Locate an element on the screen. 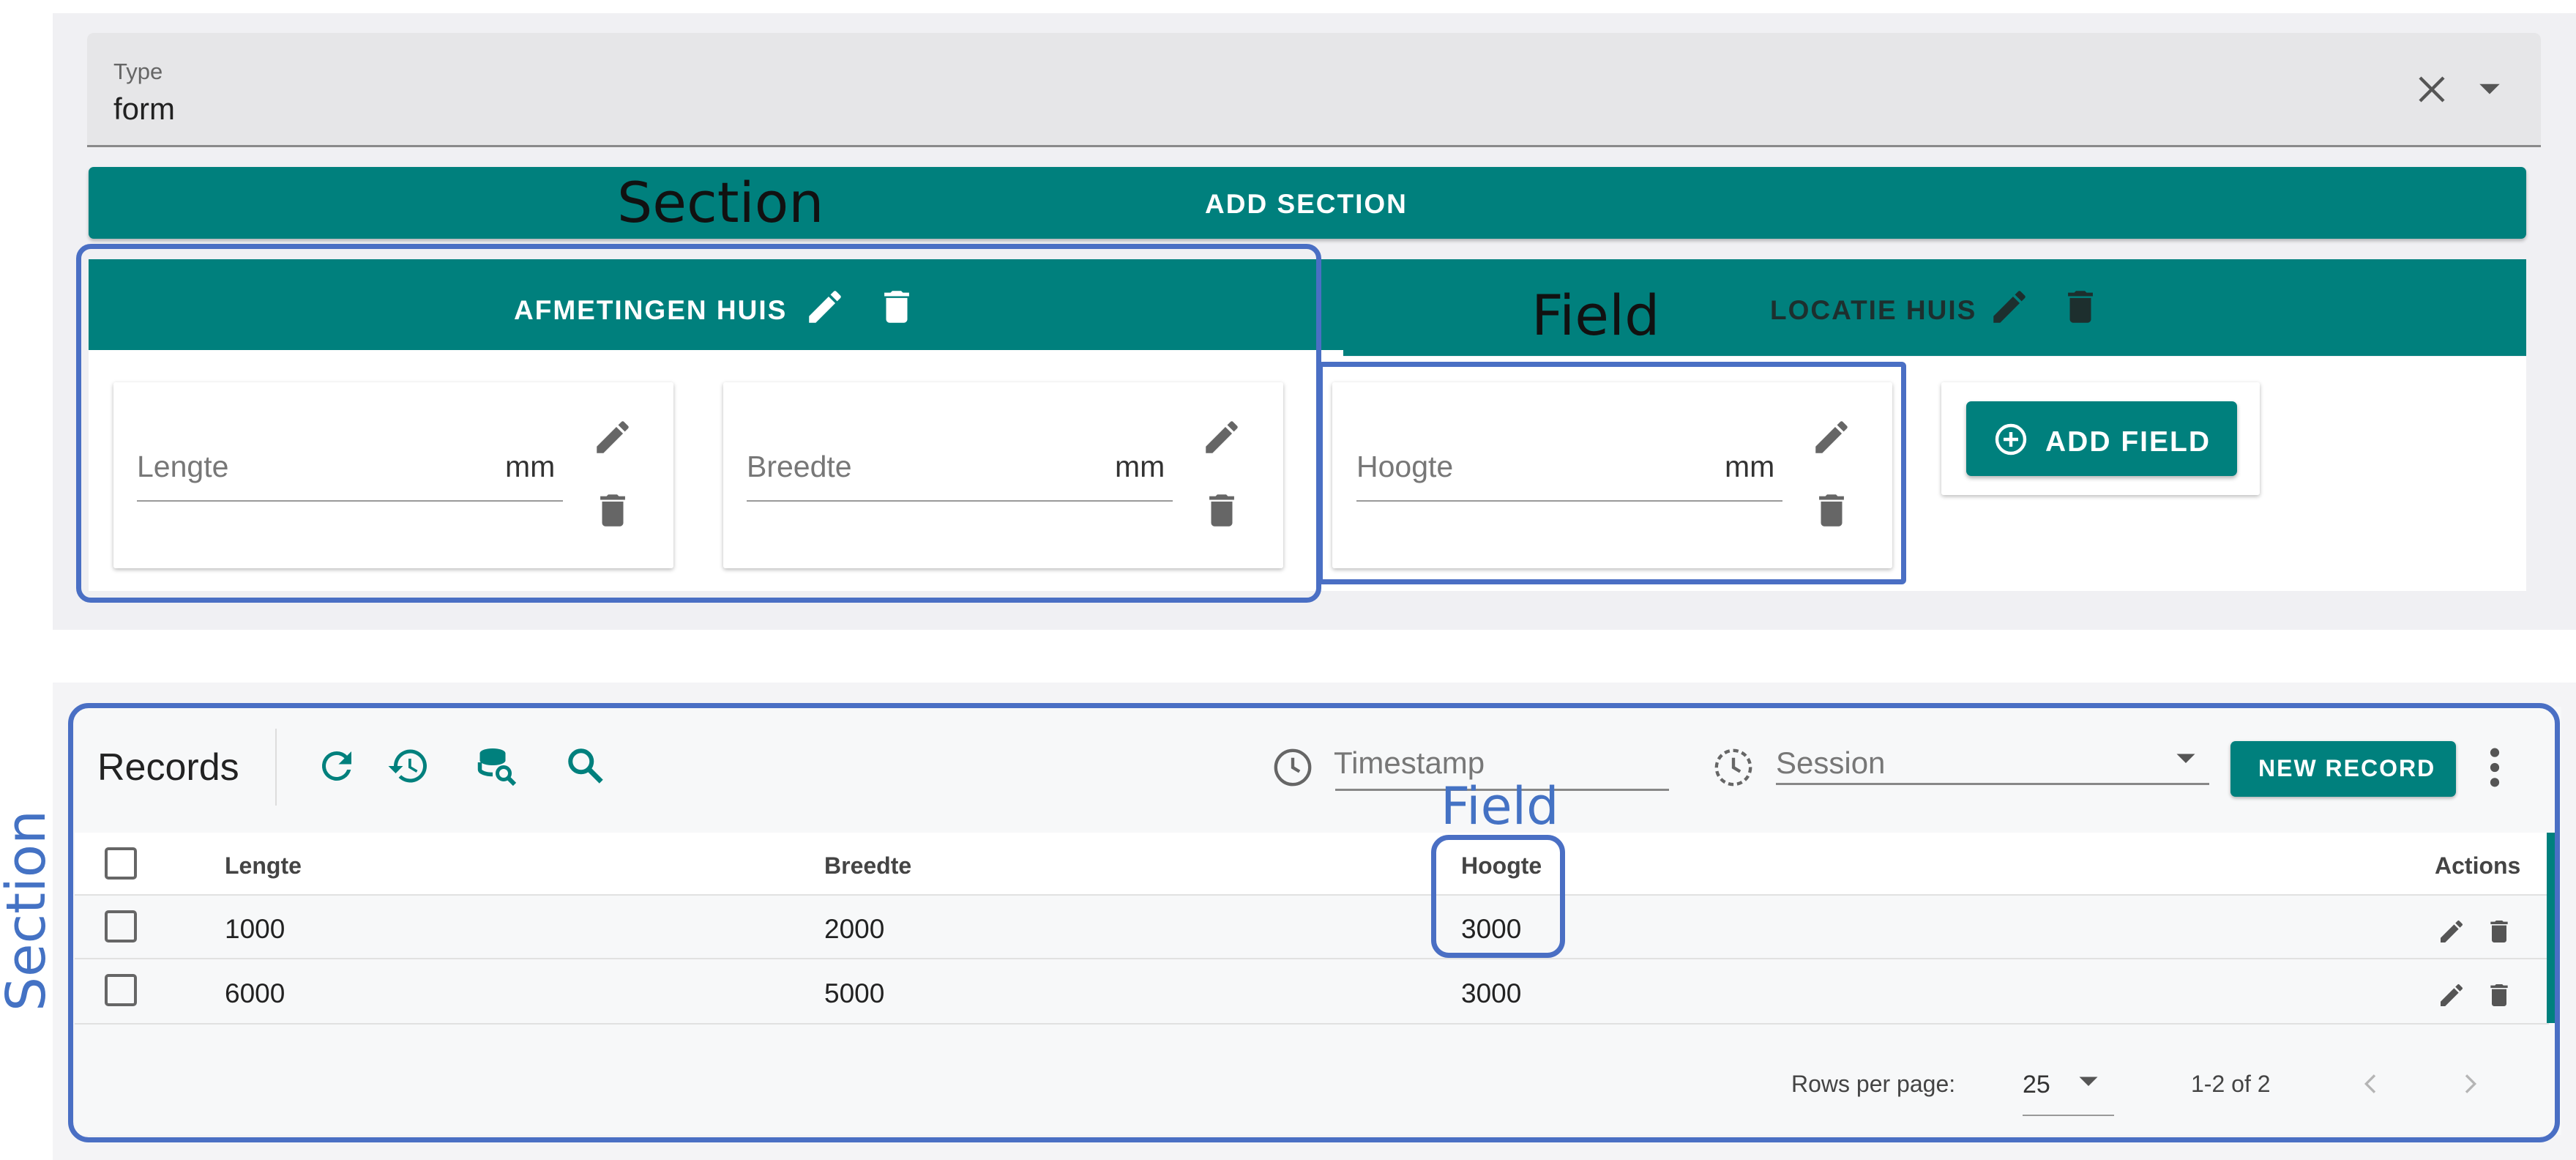 Image resolution: width=2576 pixels, height=1160 pixels. field-annotation-box is located at coordinates (1612, 473).